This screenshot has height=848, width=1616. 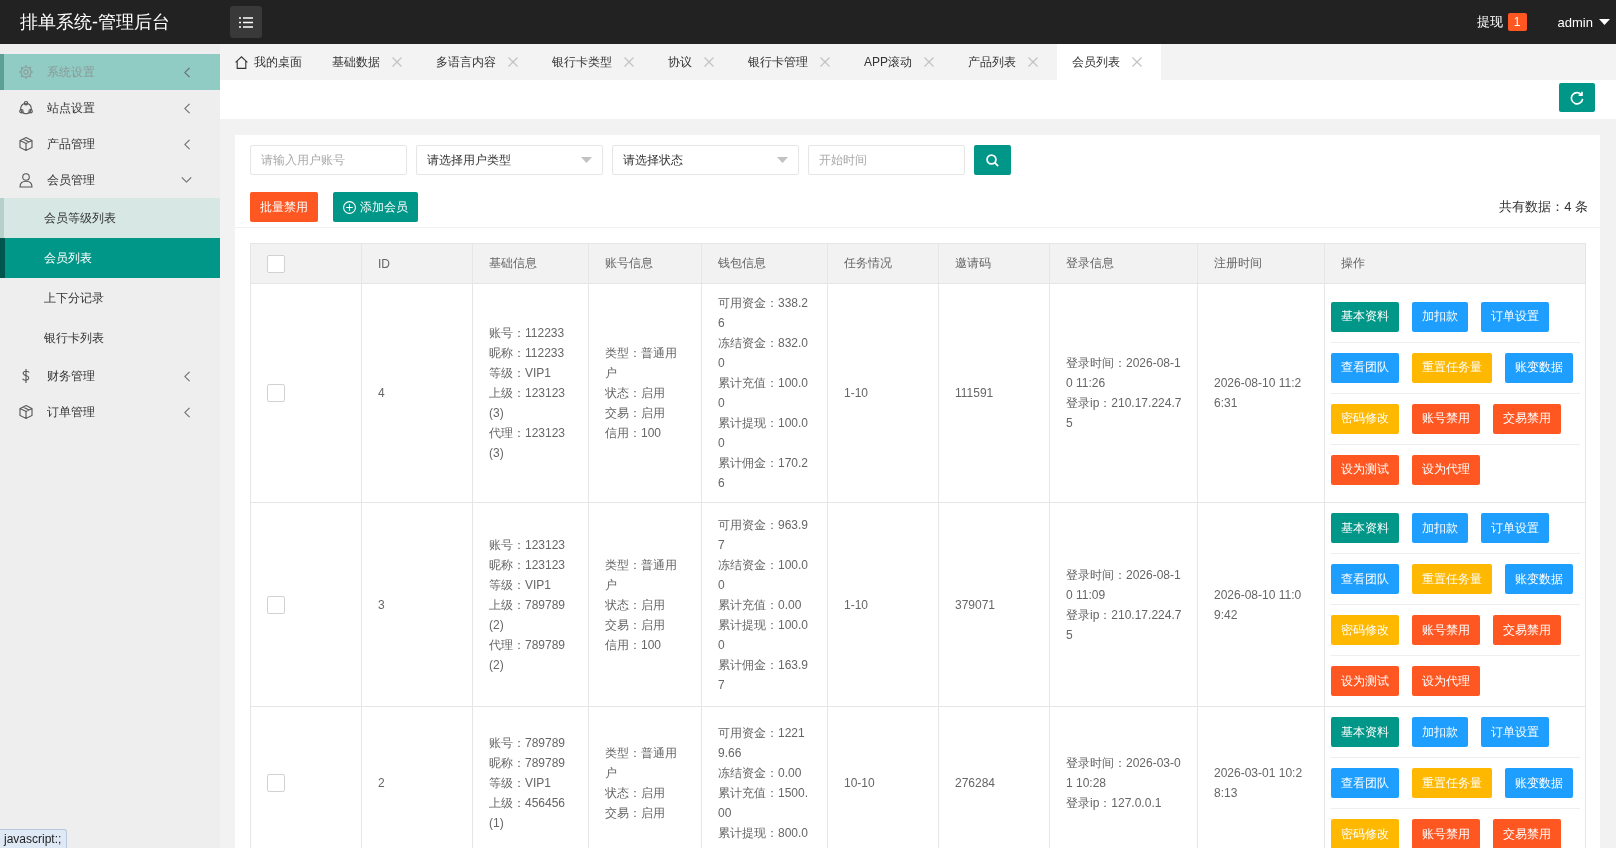 I want to click on sidebar-subitem: 会员等级列表, so click(x=110, y=218).